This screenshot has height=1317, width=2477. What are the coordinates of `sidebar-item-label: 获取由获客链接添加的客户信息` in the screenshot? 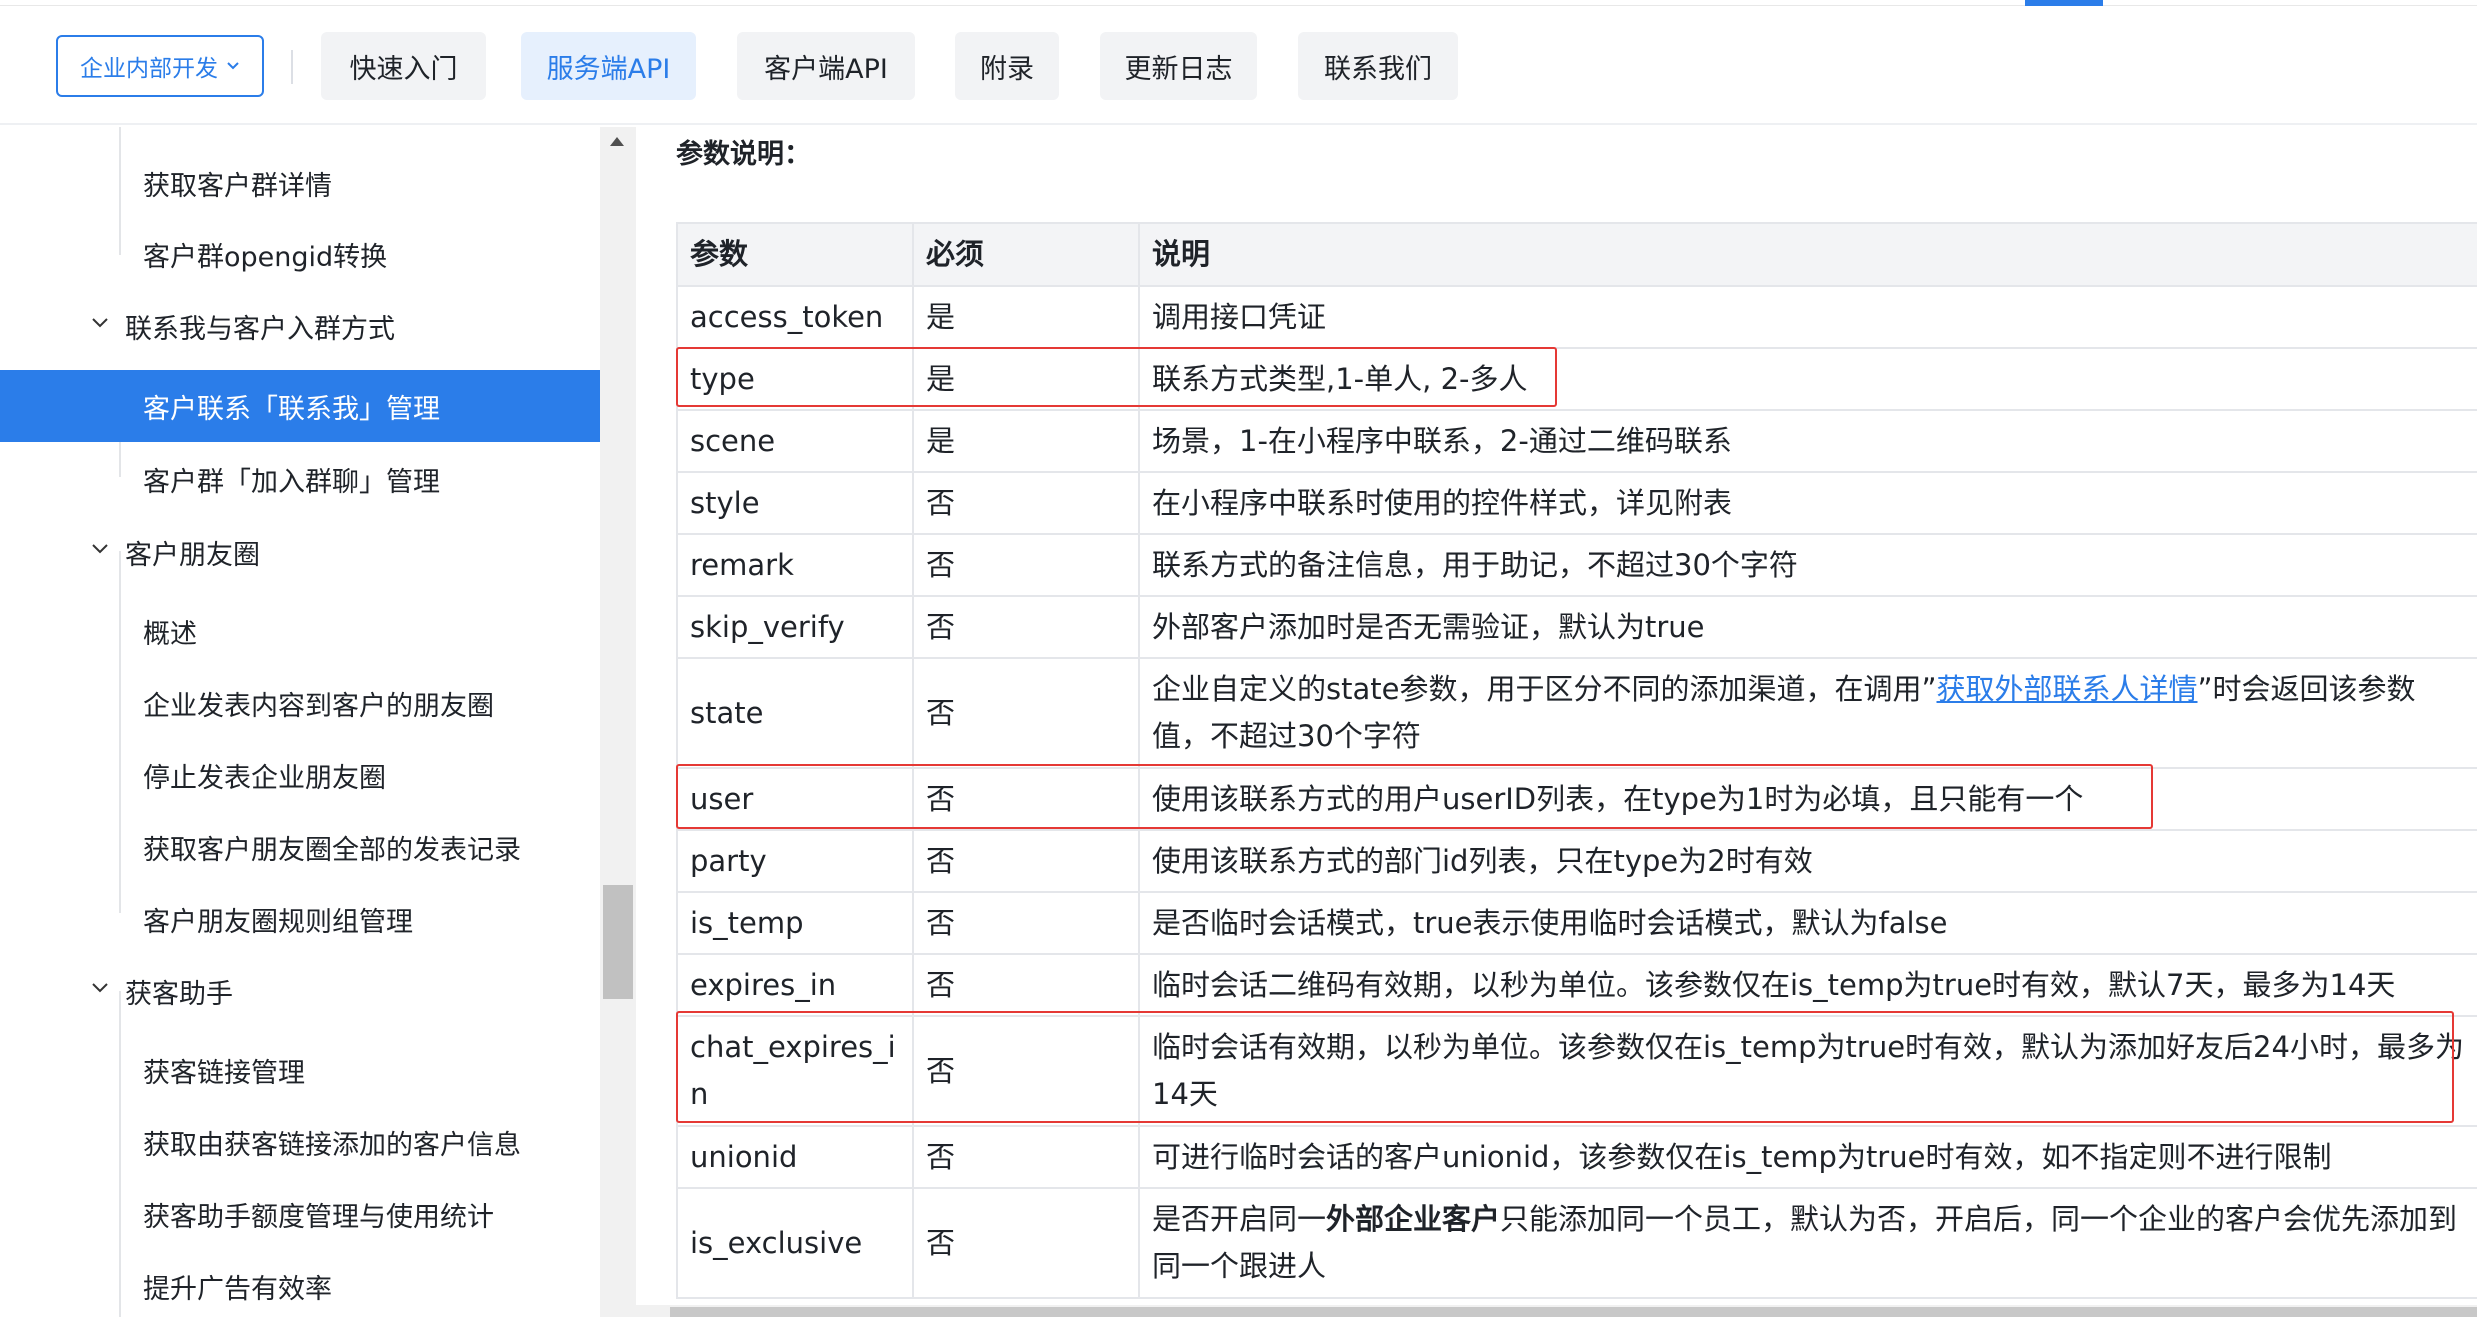 It's located at (332, 1145).